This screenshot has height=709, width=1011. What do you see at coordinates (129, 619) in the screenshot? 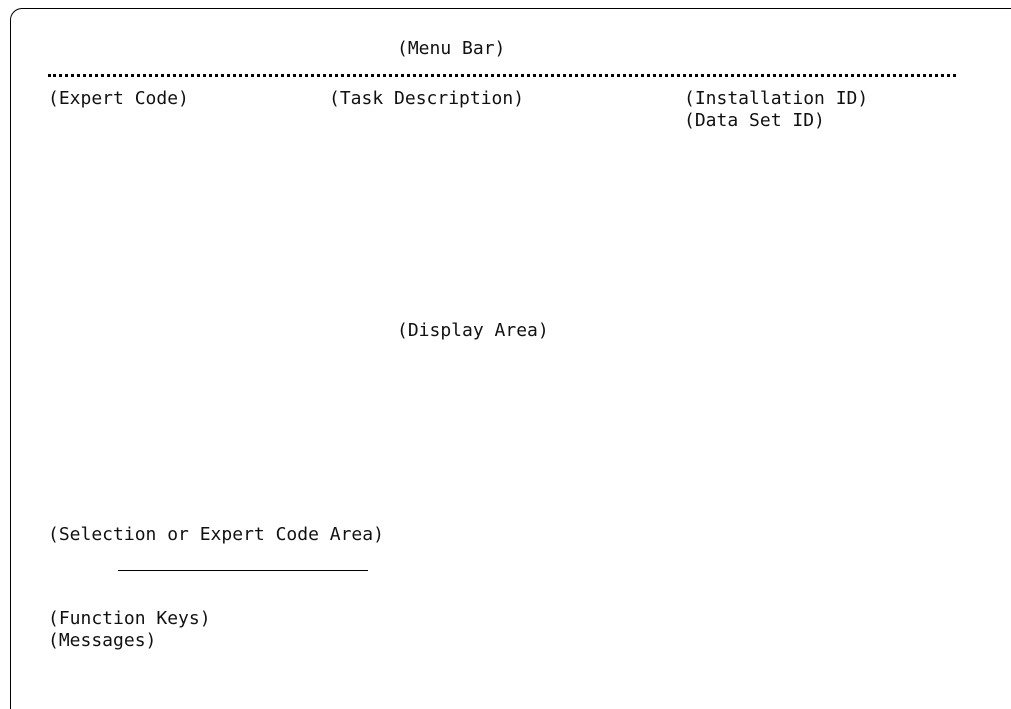
I see `function-keys-label: (Function Keys)` at bounding box center [129, 619].